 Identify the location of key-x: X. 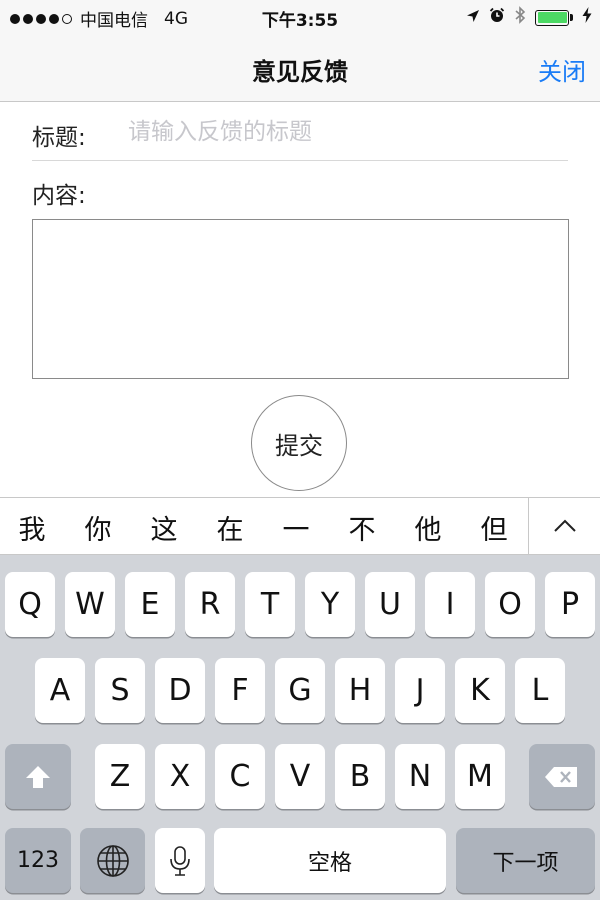
(180, 776).